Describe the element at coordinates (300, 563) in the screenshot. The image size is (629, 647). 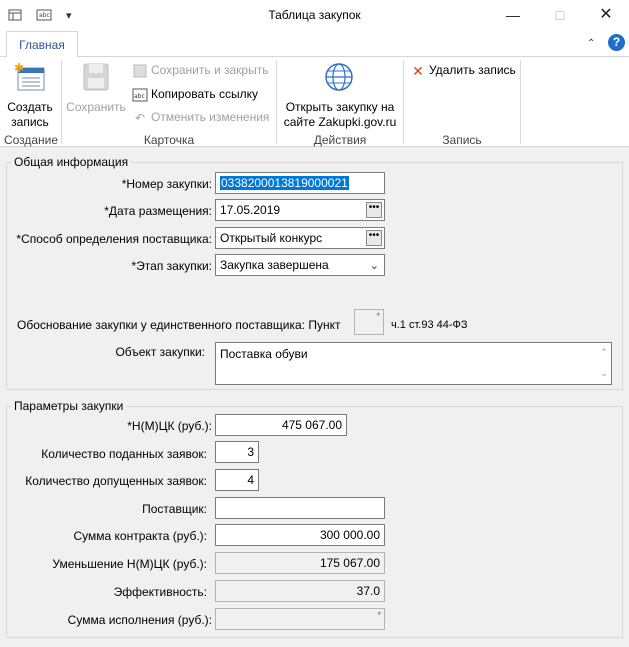
I see `reduction-input: 175 067.00` at that location.